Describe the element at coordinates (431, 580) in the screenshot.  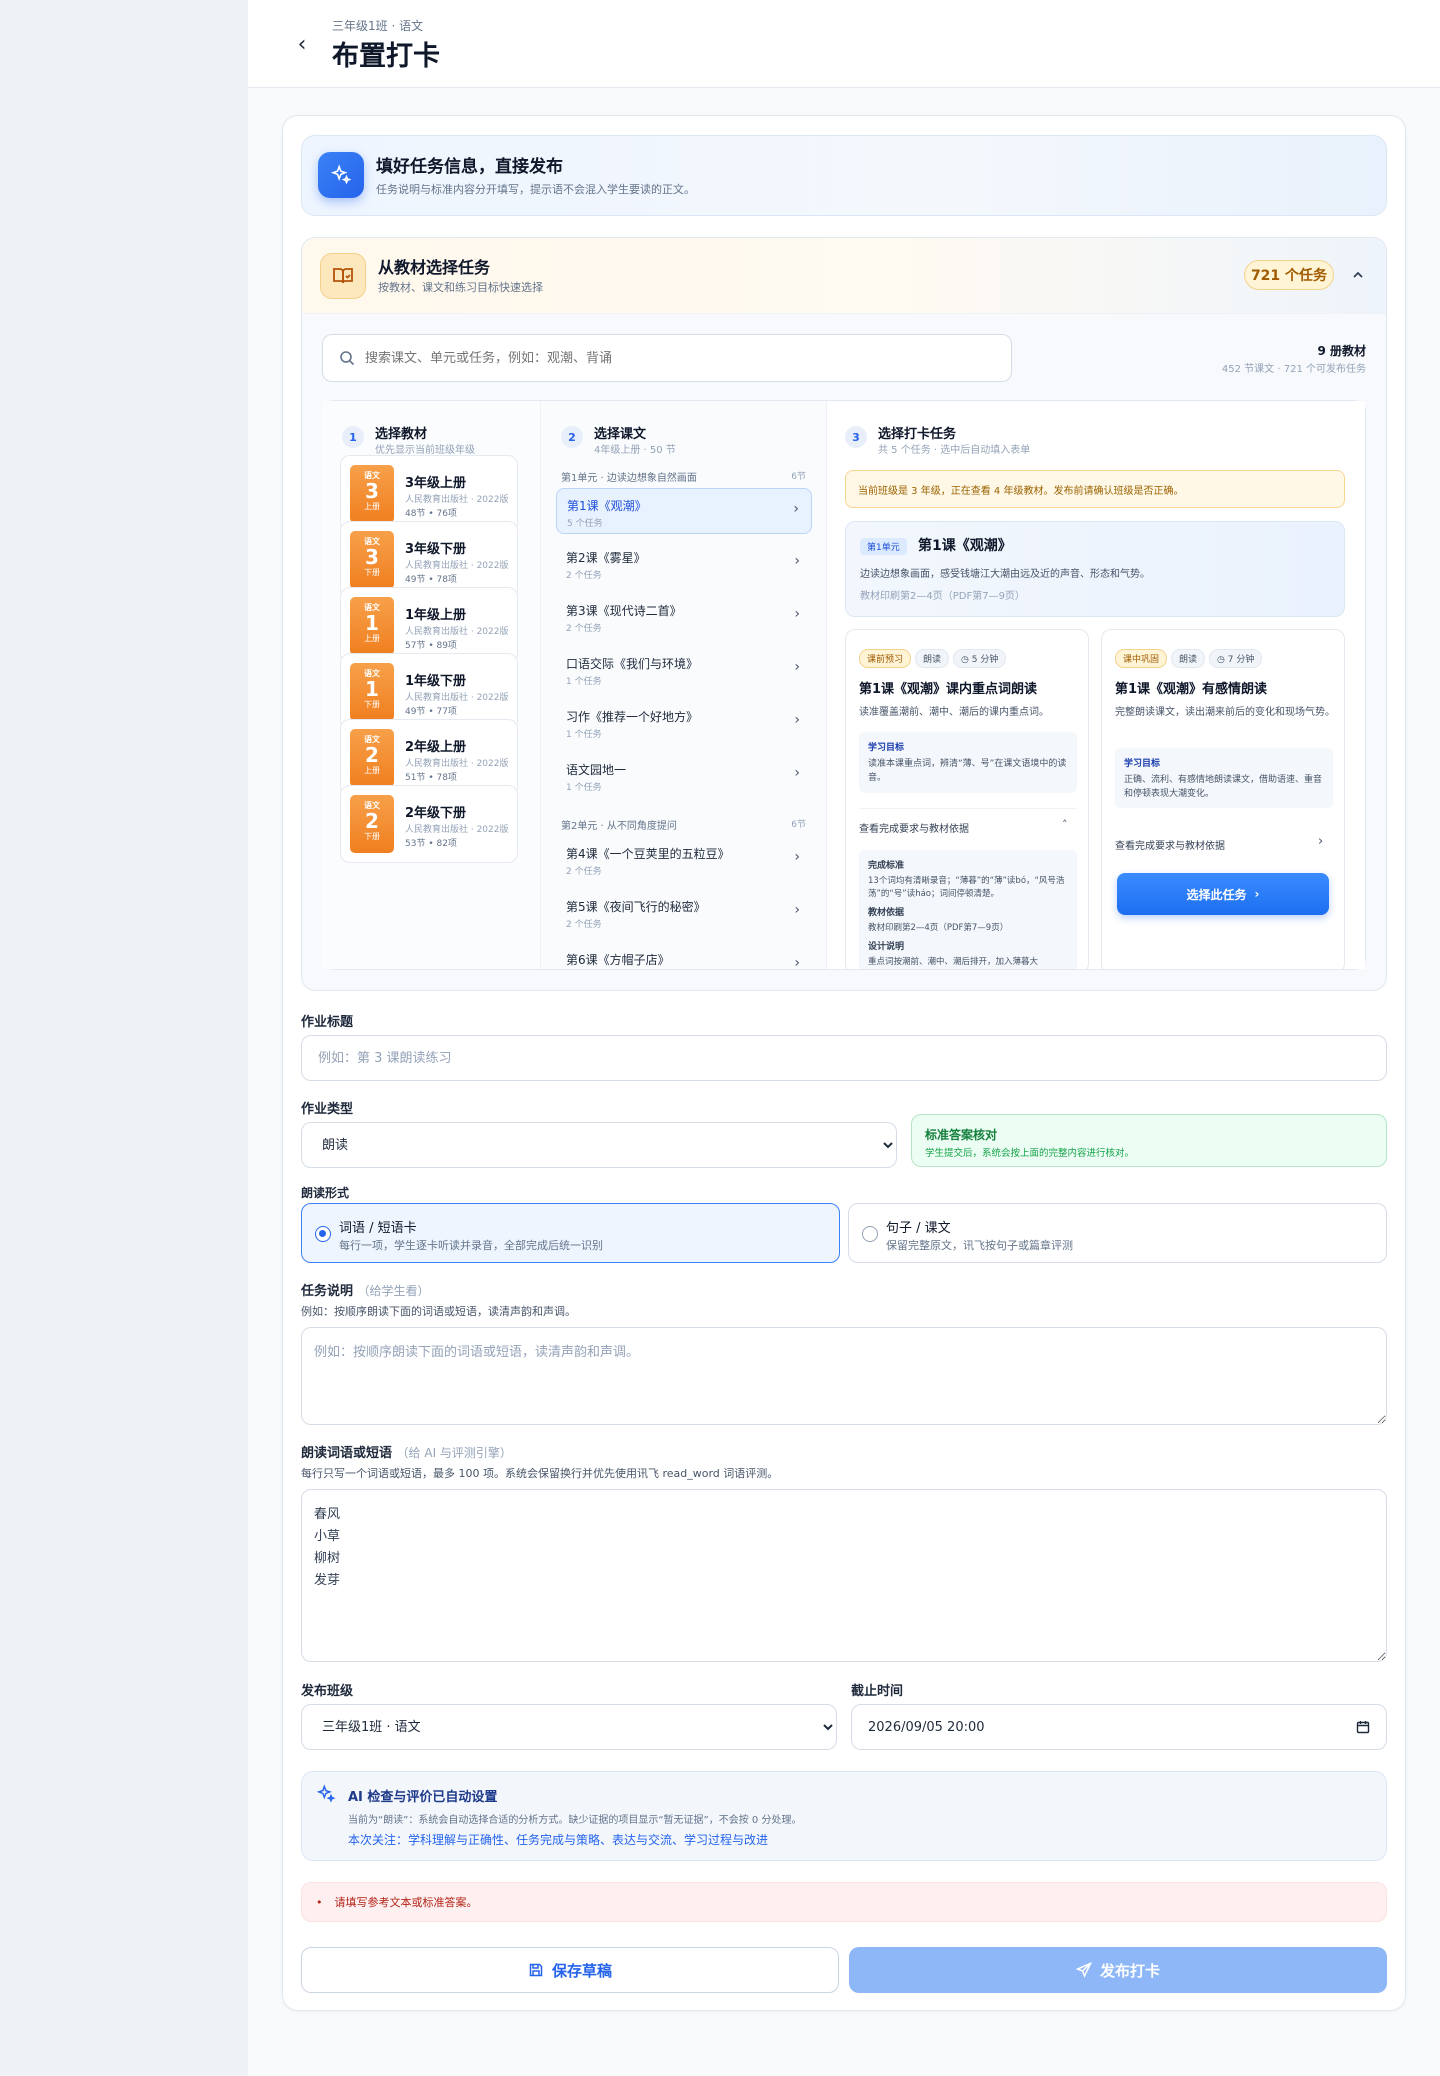
I see `textbook-counts: 49节 • 78项` at that location.